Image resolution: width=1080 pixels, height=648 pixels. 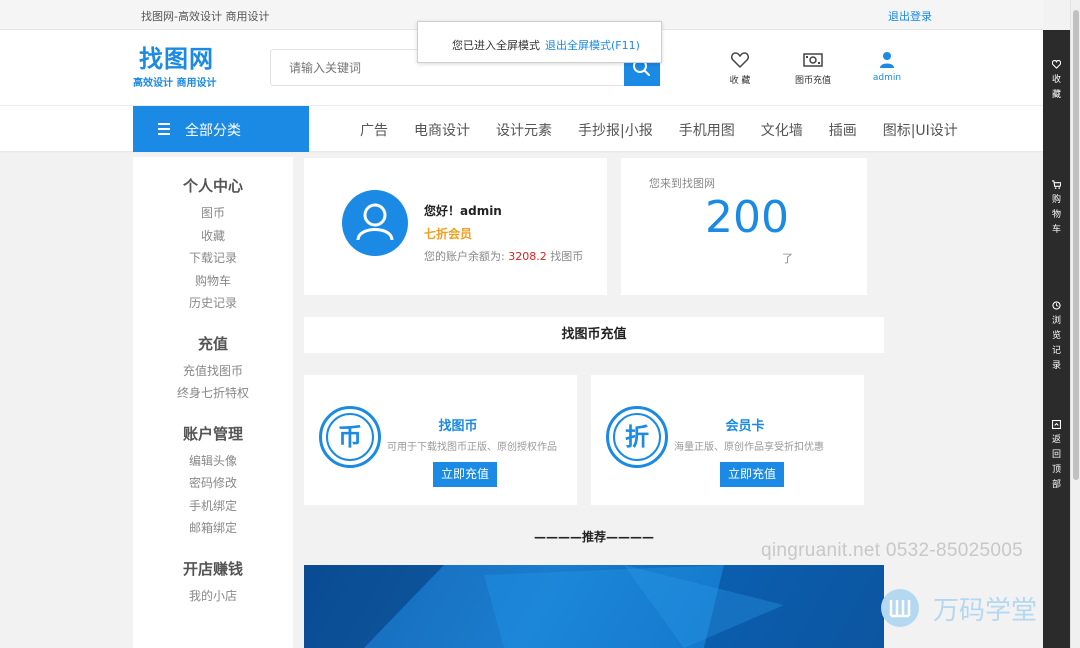 What do you see at coordinates (213, 461) in the screenshot?
I see `sidebar-item: 编辑头像` at bounding box center [213, 461].